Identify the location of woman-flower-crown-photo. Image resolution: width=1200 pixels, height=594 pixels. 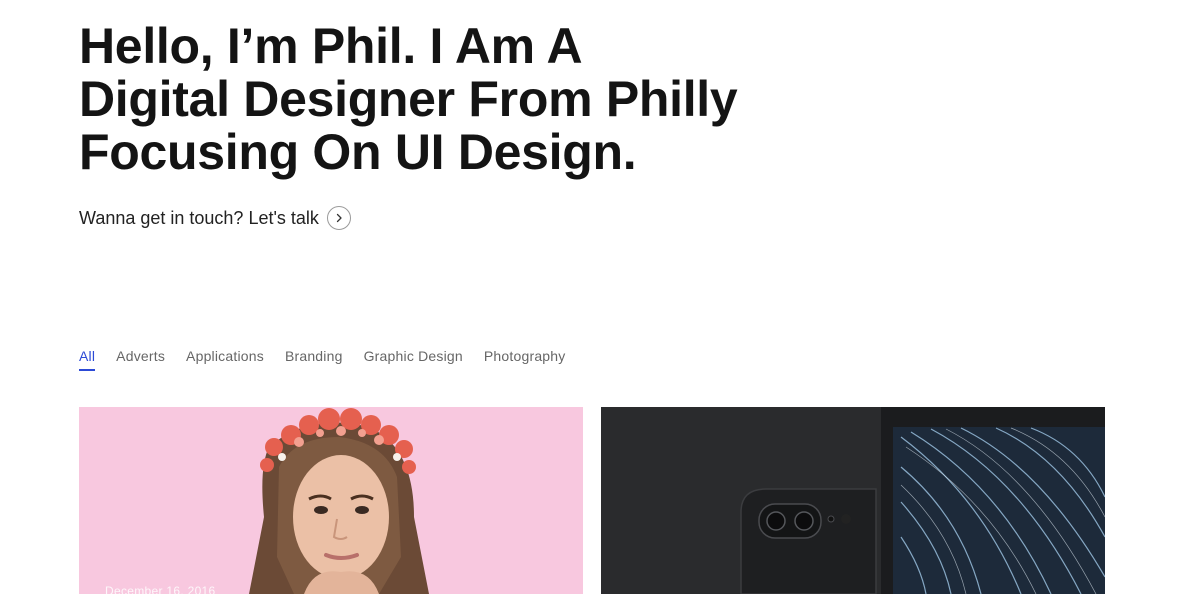
(331, 500).